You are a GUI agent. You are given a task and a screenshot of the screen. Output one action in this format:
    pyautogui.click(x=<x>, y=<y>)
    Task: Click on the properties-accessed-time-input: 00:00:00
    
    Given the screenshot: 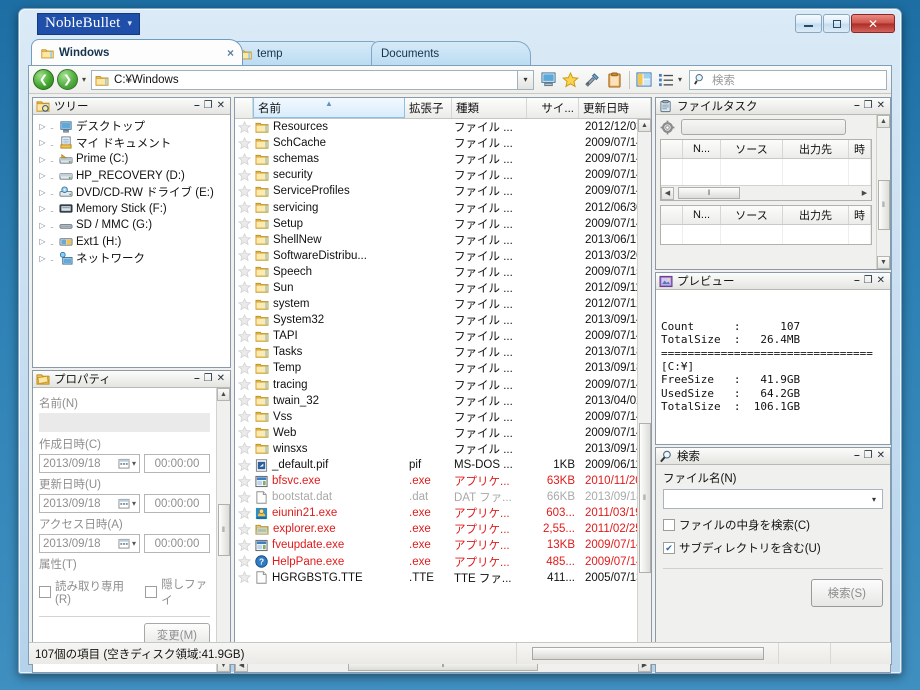 What is the action you would take?
    pyautogui.click(x=177, y=543)
    